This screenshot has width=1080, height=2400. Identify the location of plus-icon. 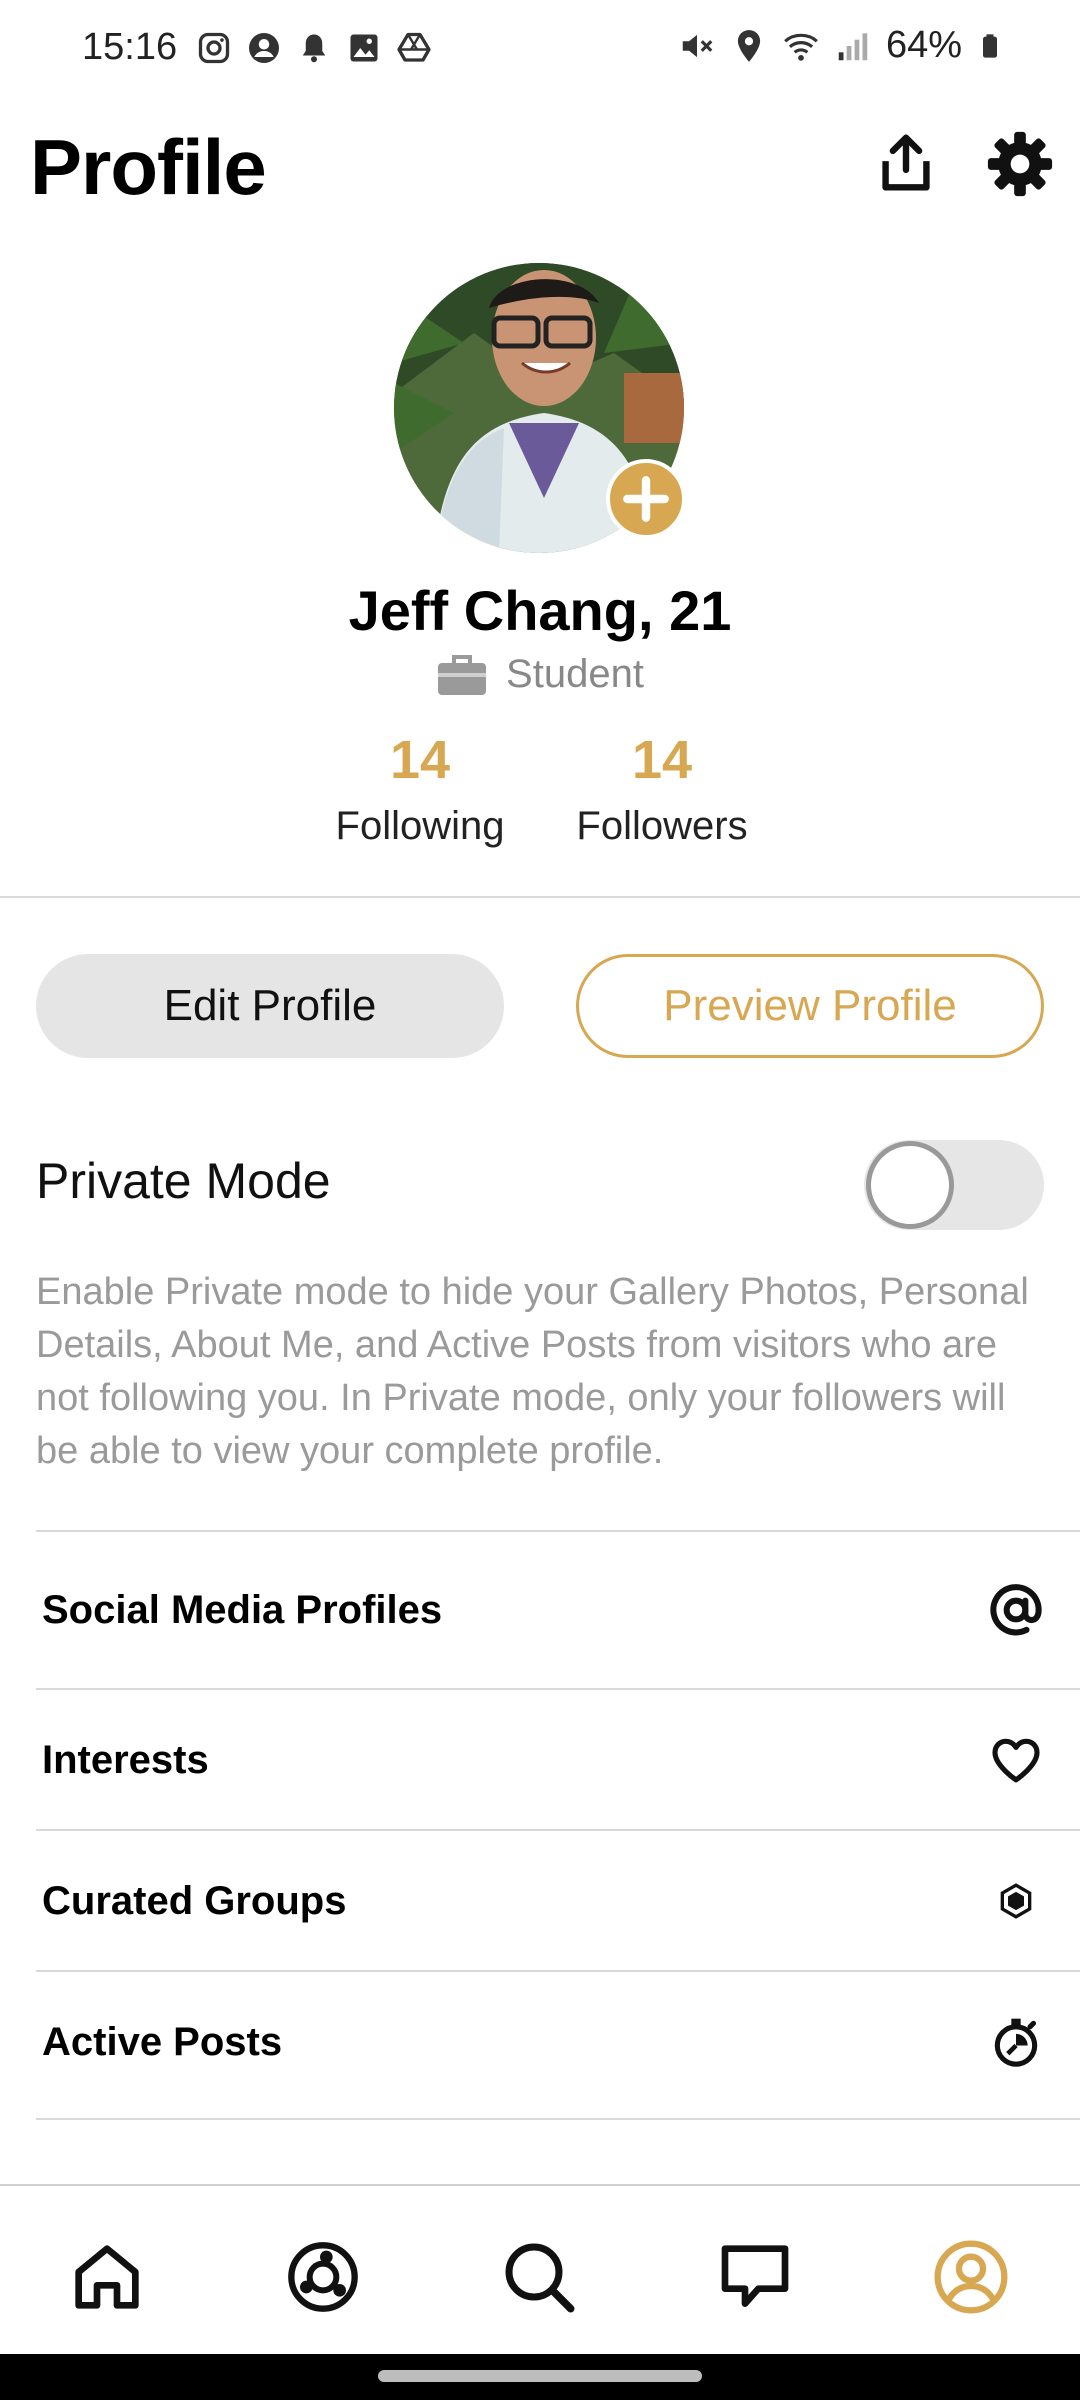
(646, 499).